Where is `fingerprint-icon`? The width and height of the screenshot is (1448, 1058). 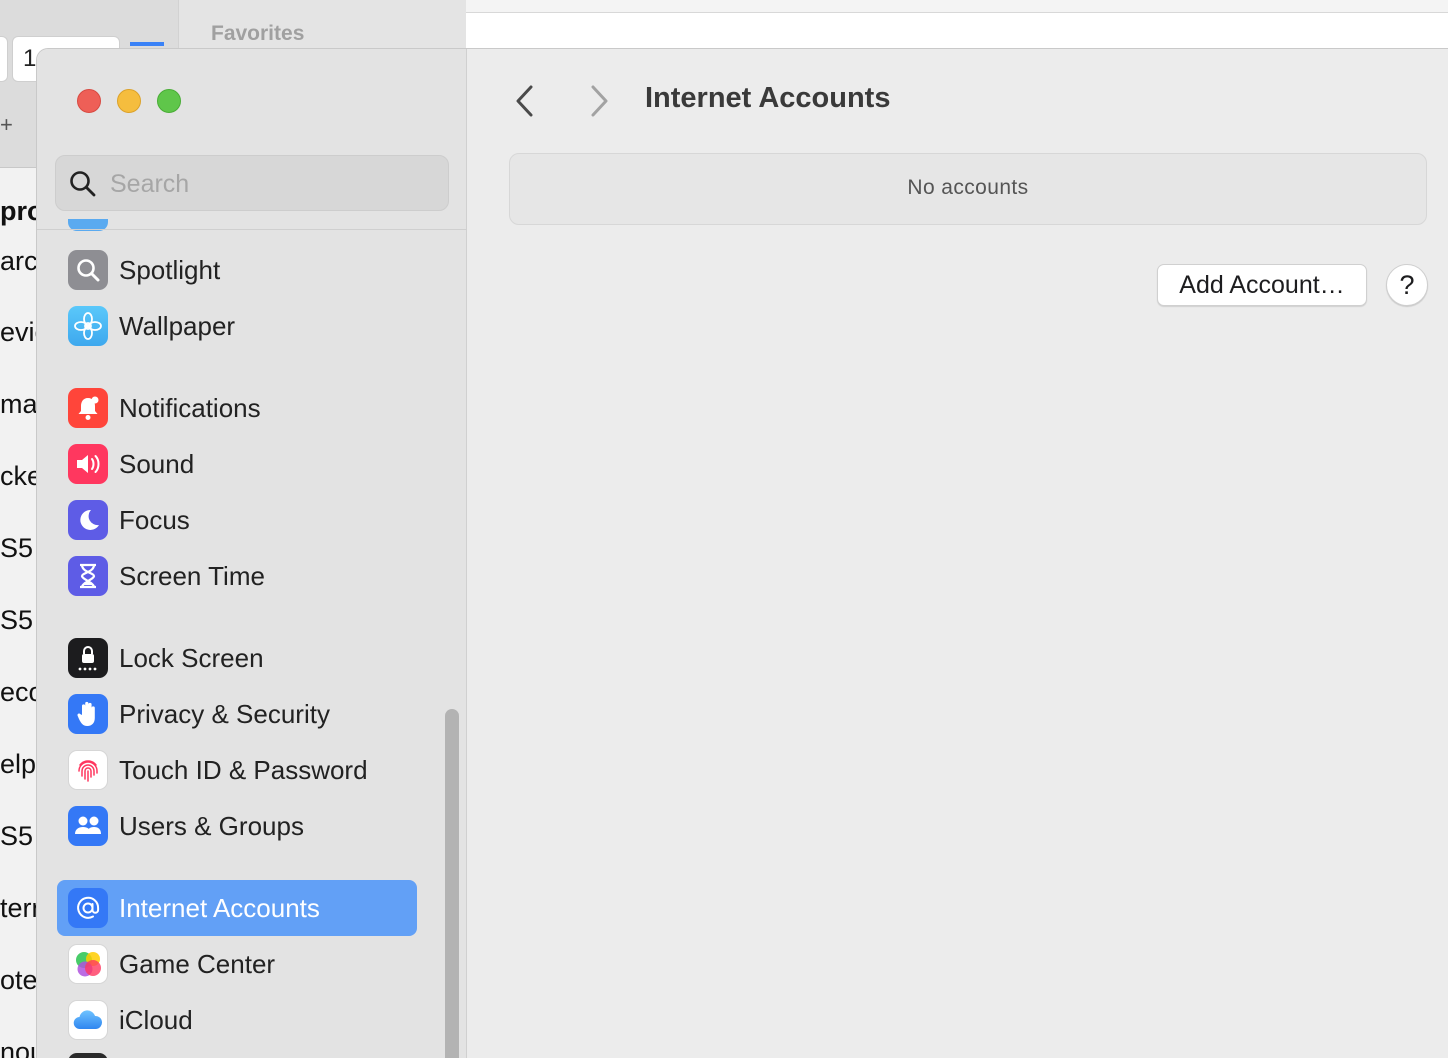
fingerprint-icon is located at coordinates (88, 770).